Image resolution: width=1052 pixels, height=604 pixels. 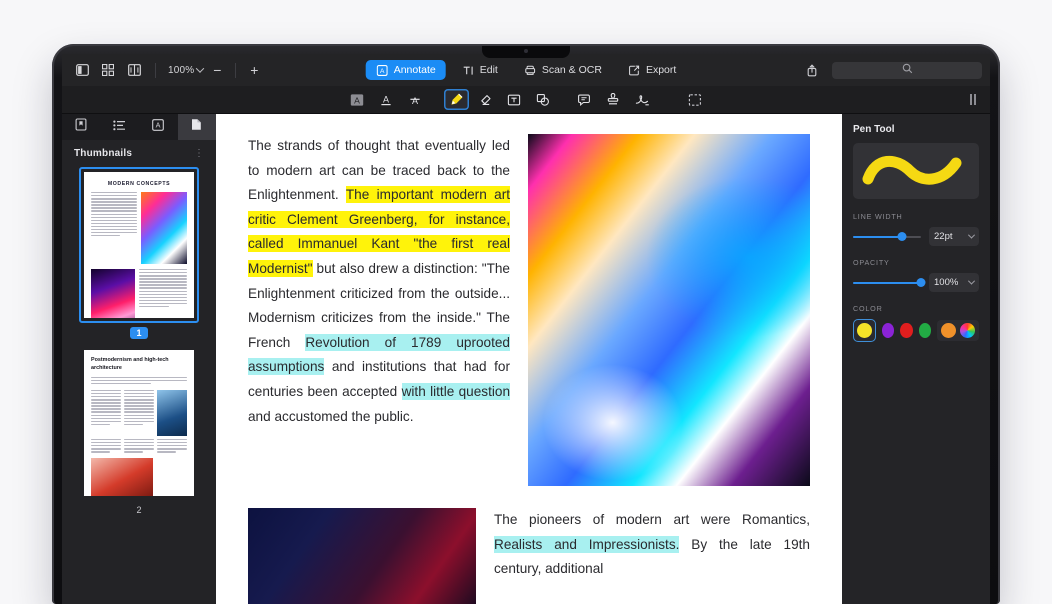 What do you see at coordinates (139, 333) in the screenshot?
I see `page-number-1: 1` at bounding box center [139, 333].